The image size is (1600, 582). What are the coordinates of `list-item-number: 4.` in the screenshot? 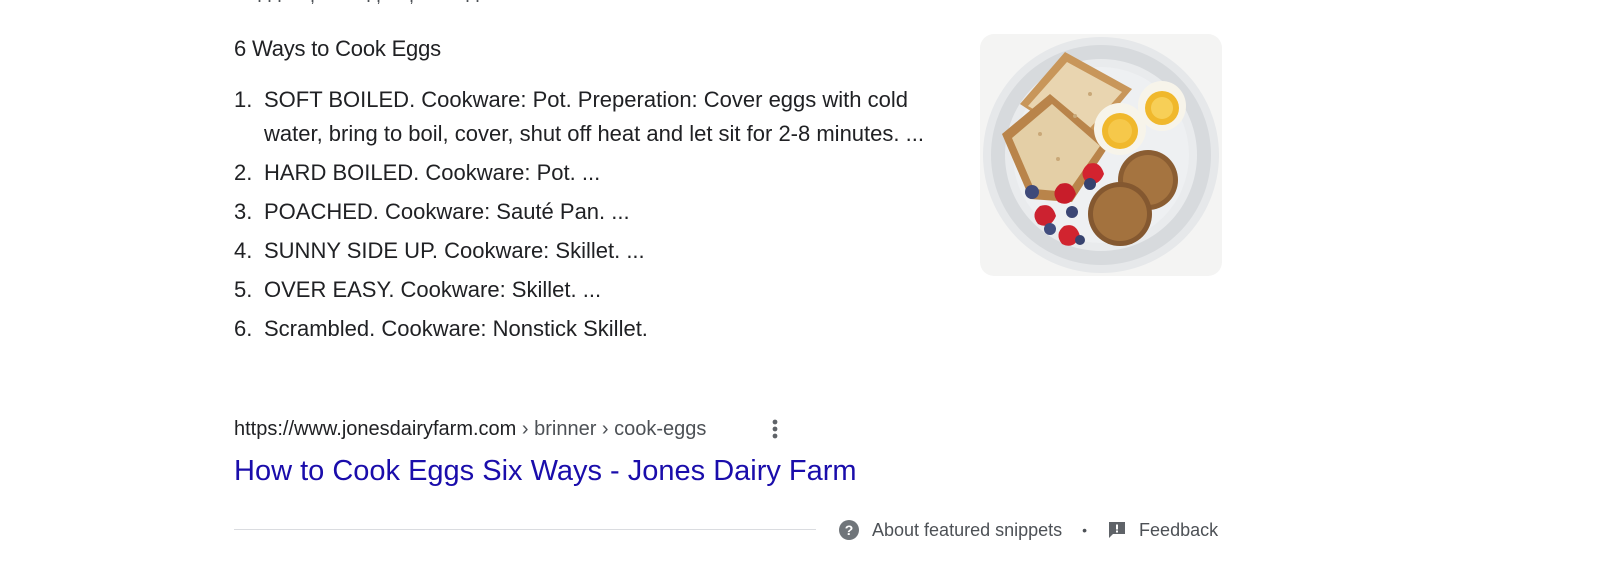 It's located at (243, 250).